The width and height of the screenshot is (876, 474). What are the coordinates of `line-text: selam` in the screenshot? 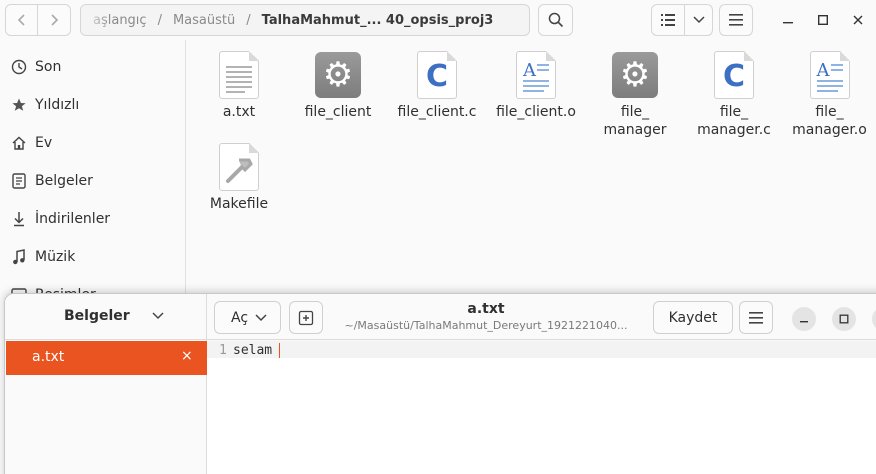 It's located at (252, 350).